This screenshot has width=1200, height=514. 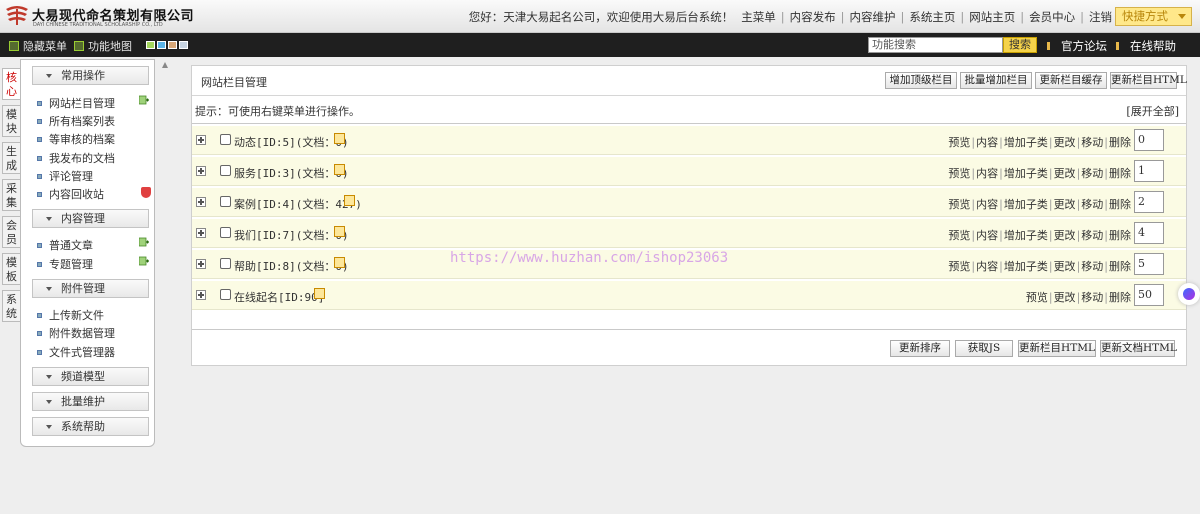 What do you see at coordinates (11, 306) in the screenshot?
I see `tab-system: 系统` at bounding box center [11, 306].